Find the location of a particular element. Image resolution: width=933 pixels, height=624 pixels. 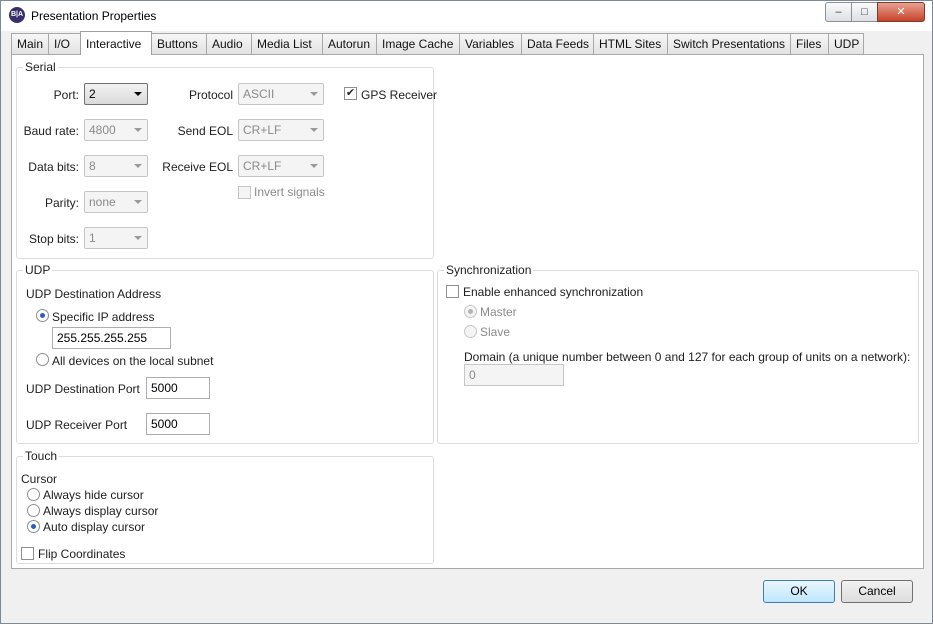

tab-variables: Variables is located at coordinates (490, 43).